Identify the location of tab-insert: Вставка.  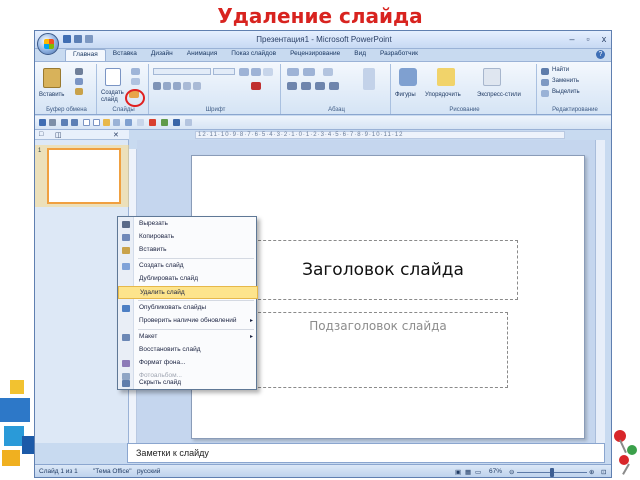
(125, 55).